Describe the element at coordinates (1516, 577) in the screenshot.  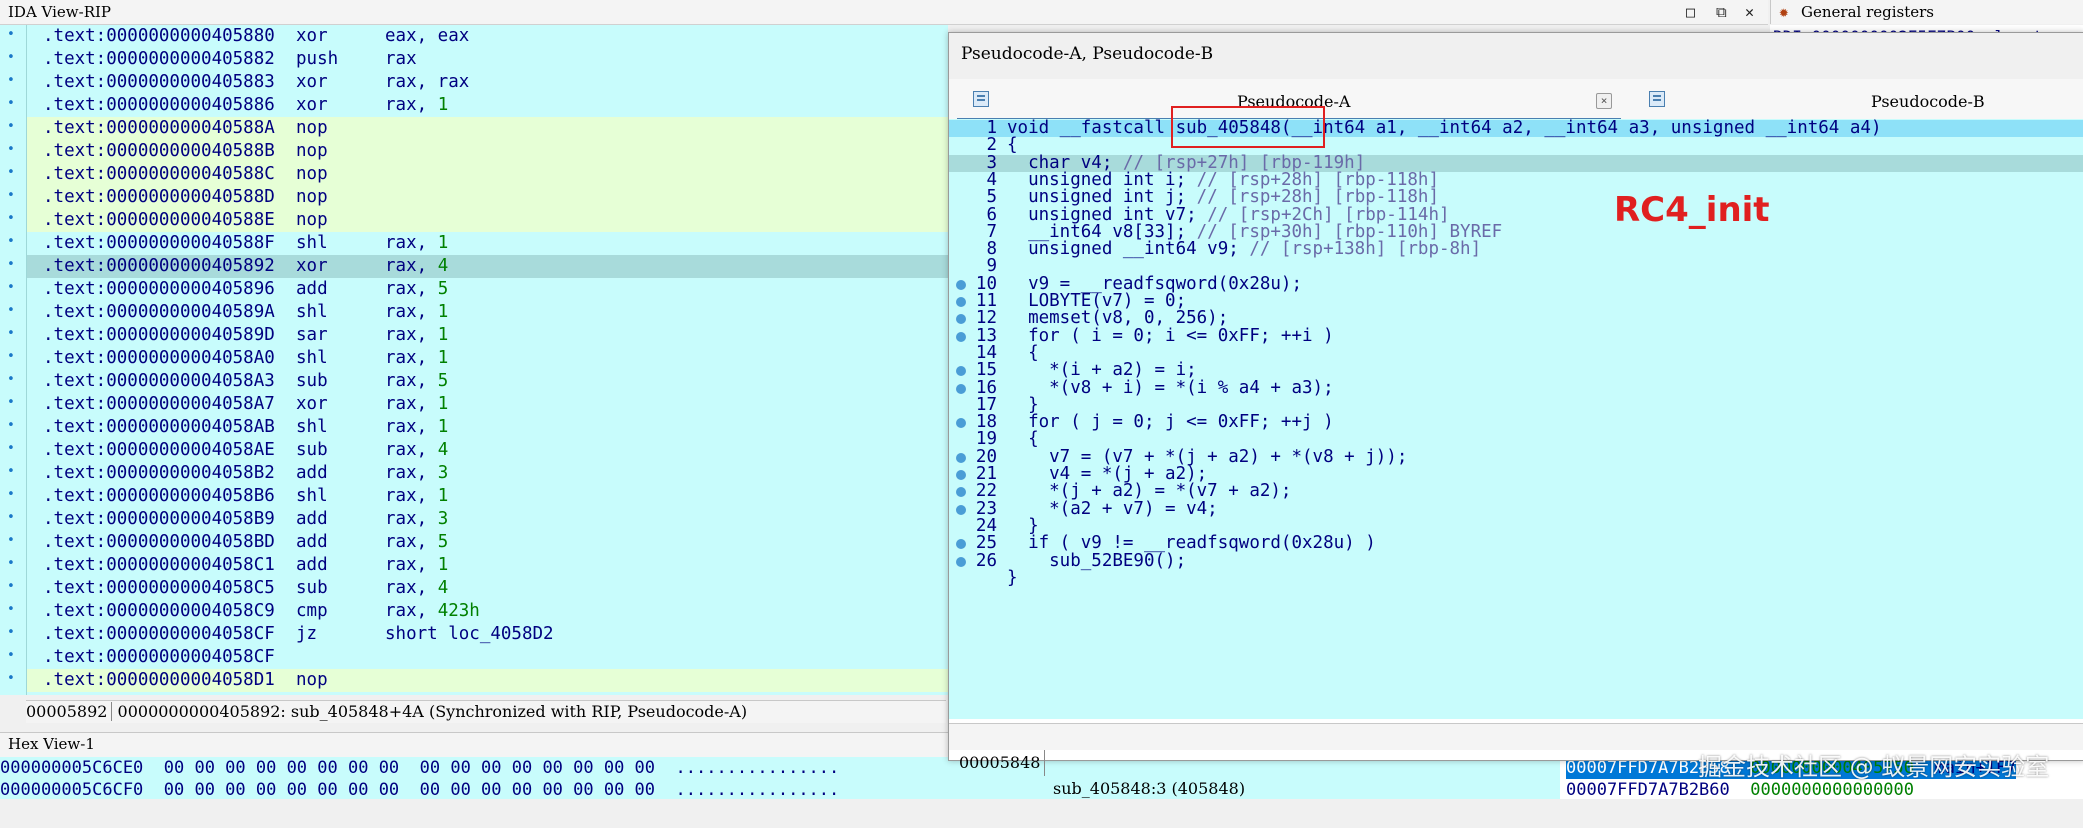
I see `pseudocode-line: }` at that location.